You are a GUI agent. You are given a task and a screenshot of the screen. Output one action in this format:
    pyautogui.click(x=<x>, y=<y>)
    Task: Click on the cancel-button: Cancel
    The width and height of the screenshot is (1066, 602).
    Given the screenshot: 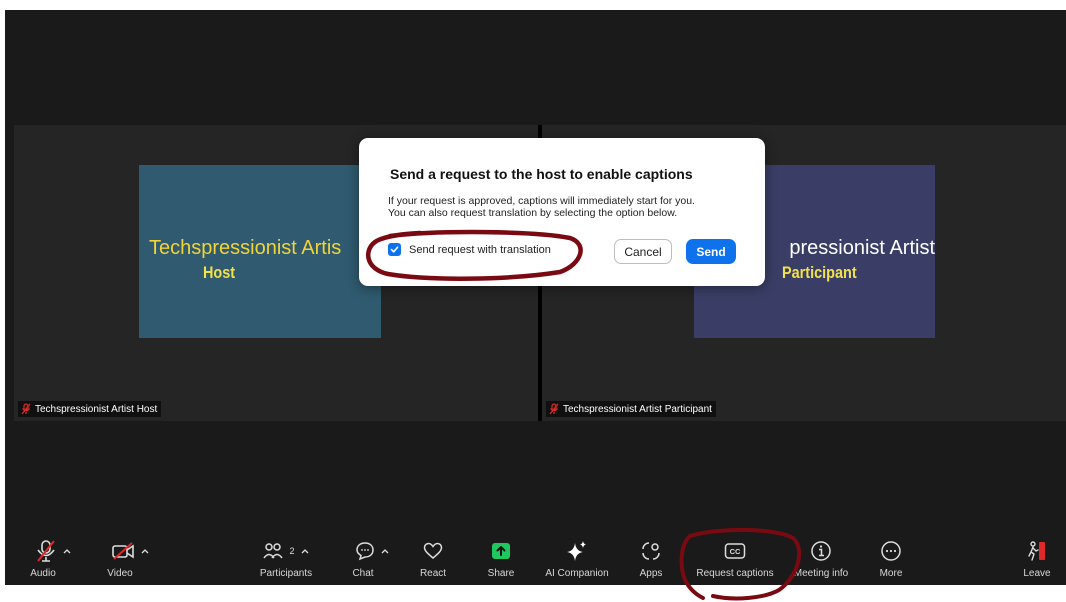 What is the action you would take?
    pyautogui.click(x=643, y=251)
    